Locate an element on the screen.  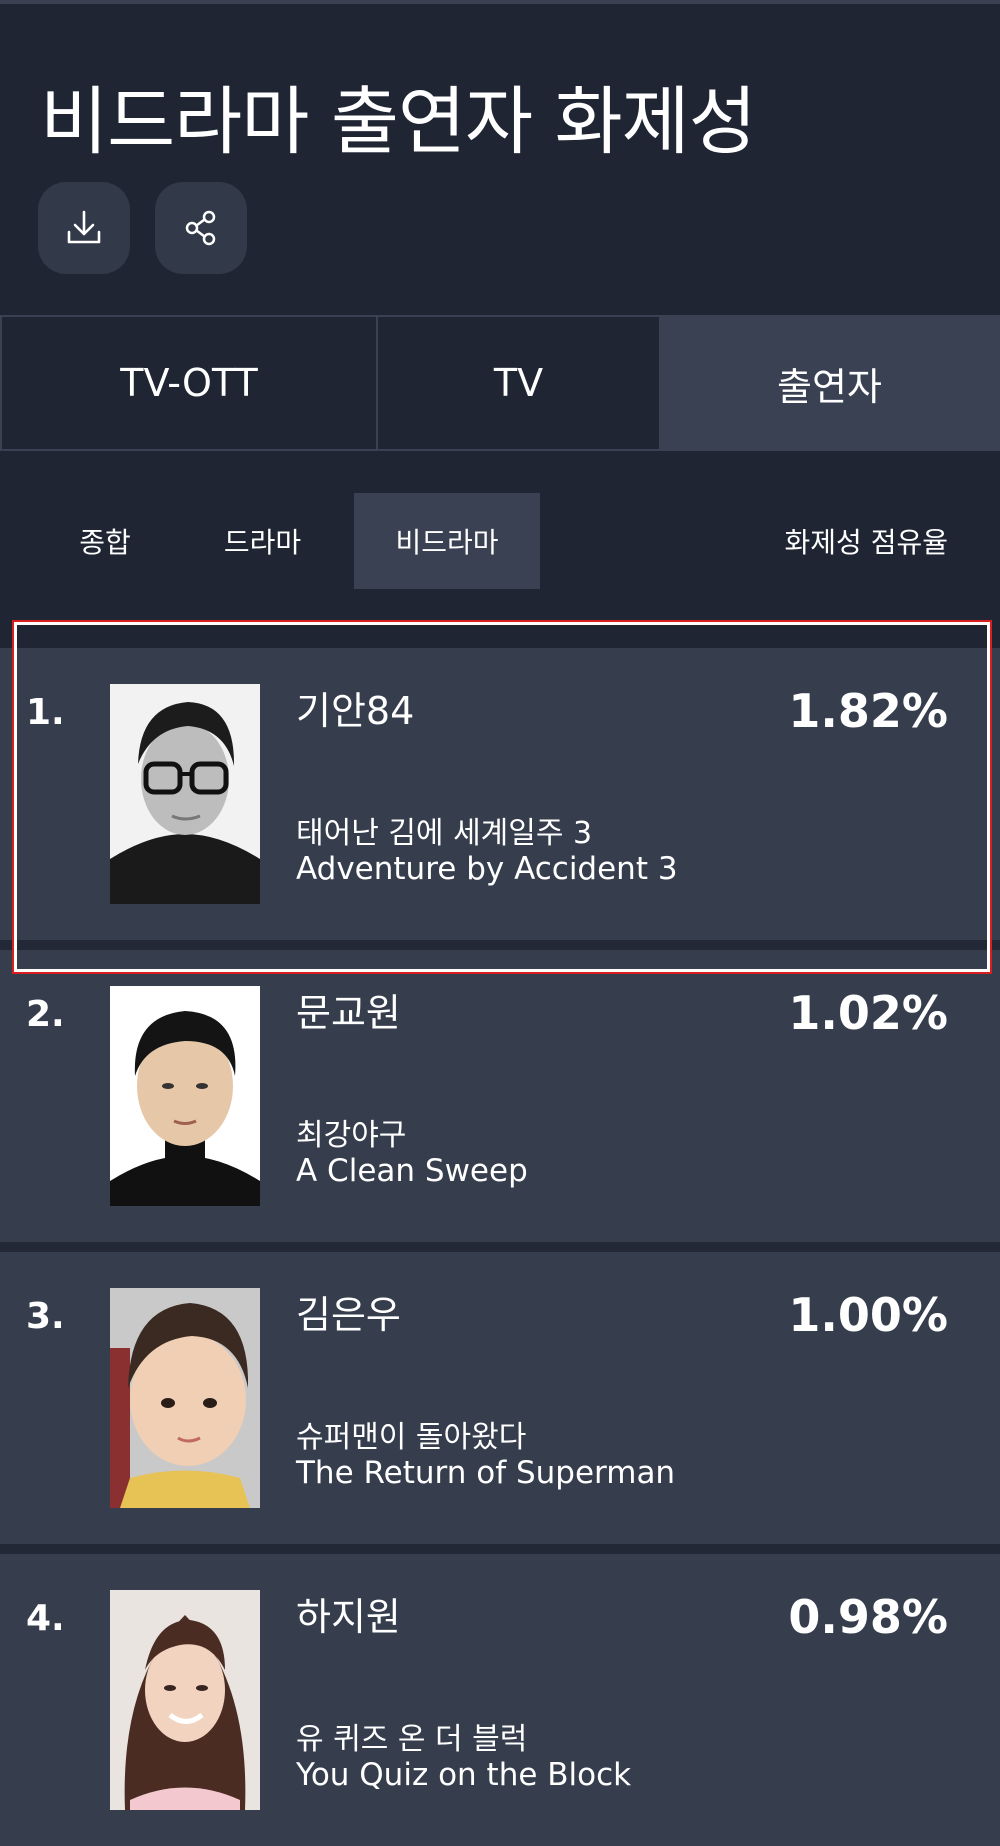
share-button is located at coordinates (201, 228).